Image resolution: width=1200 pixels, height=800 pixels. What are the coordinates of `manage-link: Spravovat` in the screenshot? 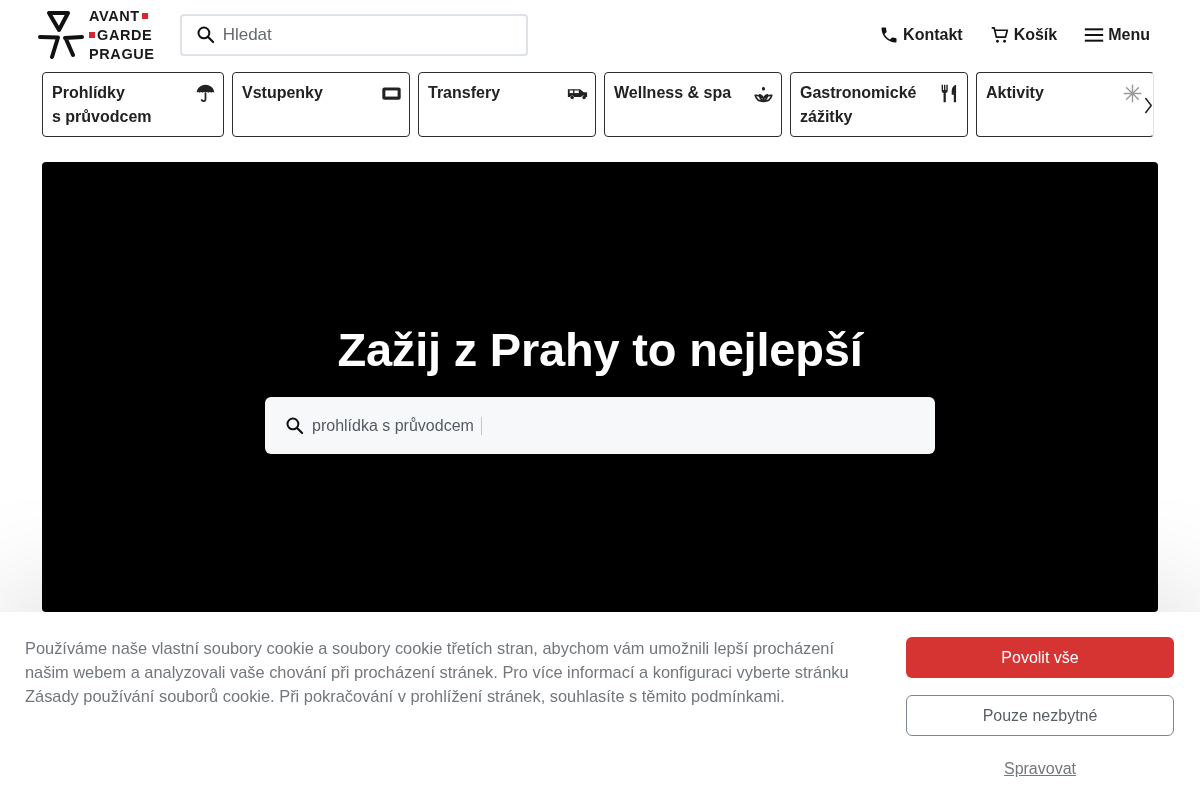 It's located at (1039, 769).